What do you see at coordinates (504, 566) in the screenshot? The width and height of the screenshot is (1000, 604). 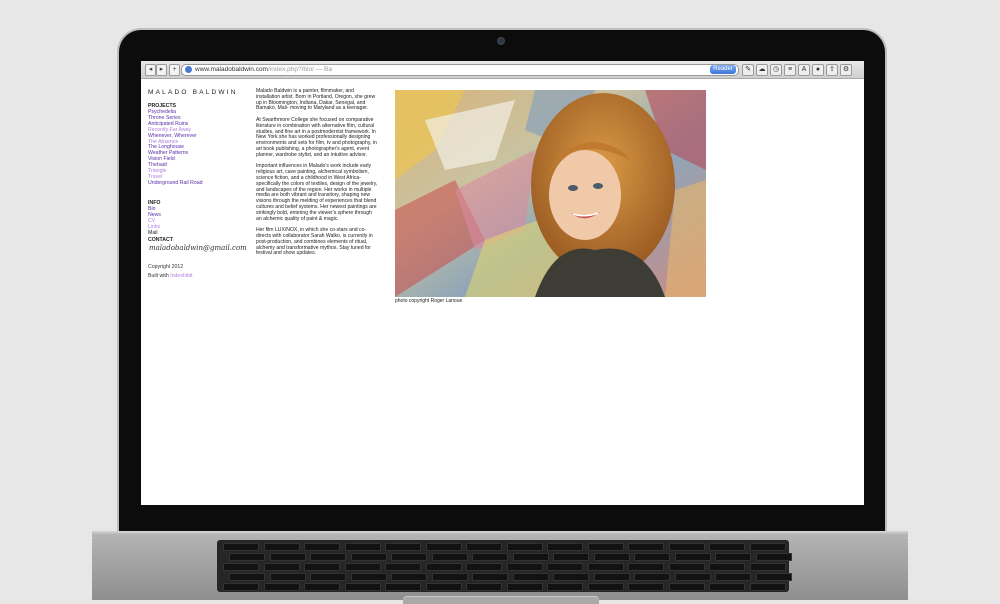 I see `keyboard` at bounding box center [504, 566].